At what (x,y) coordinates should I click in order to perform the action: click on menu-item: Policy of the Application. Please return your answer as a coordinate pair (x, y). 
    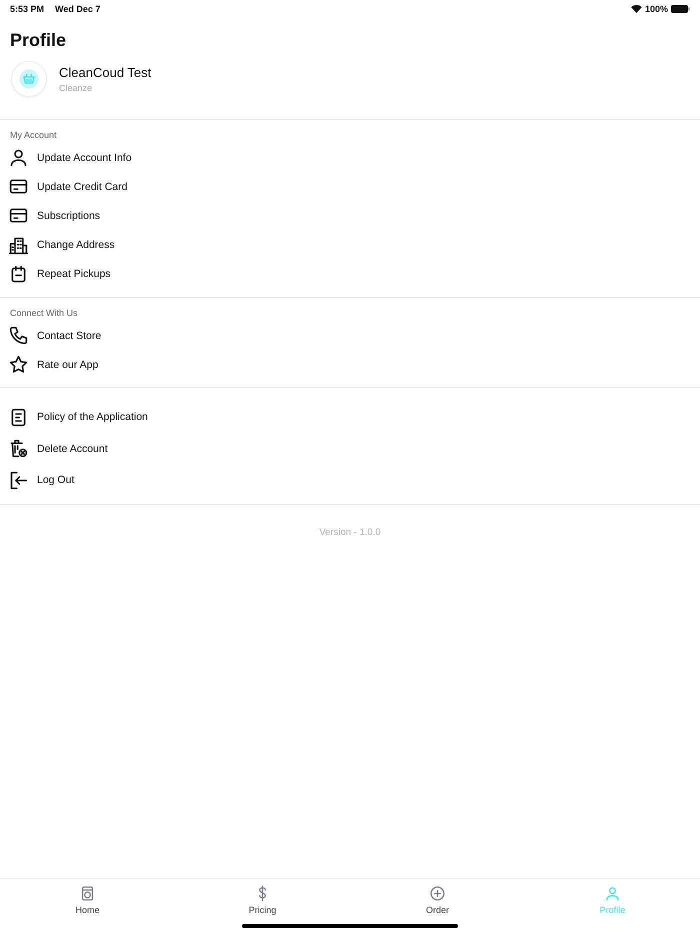
    Looking at the image, I should click on (74, 417).